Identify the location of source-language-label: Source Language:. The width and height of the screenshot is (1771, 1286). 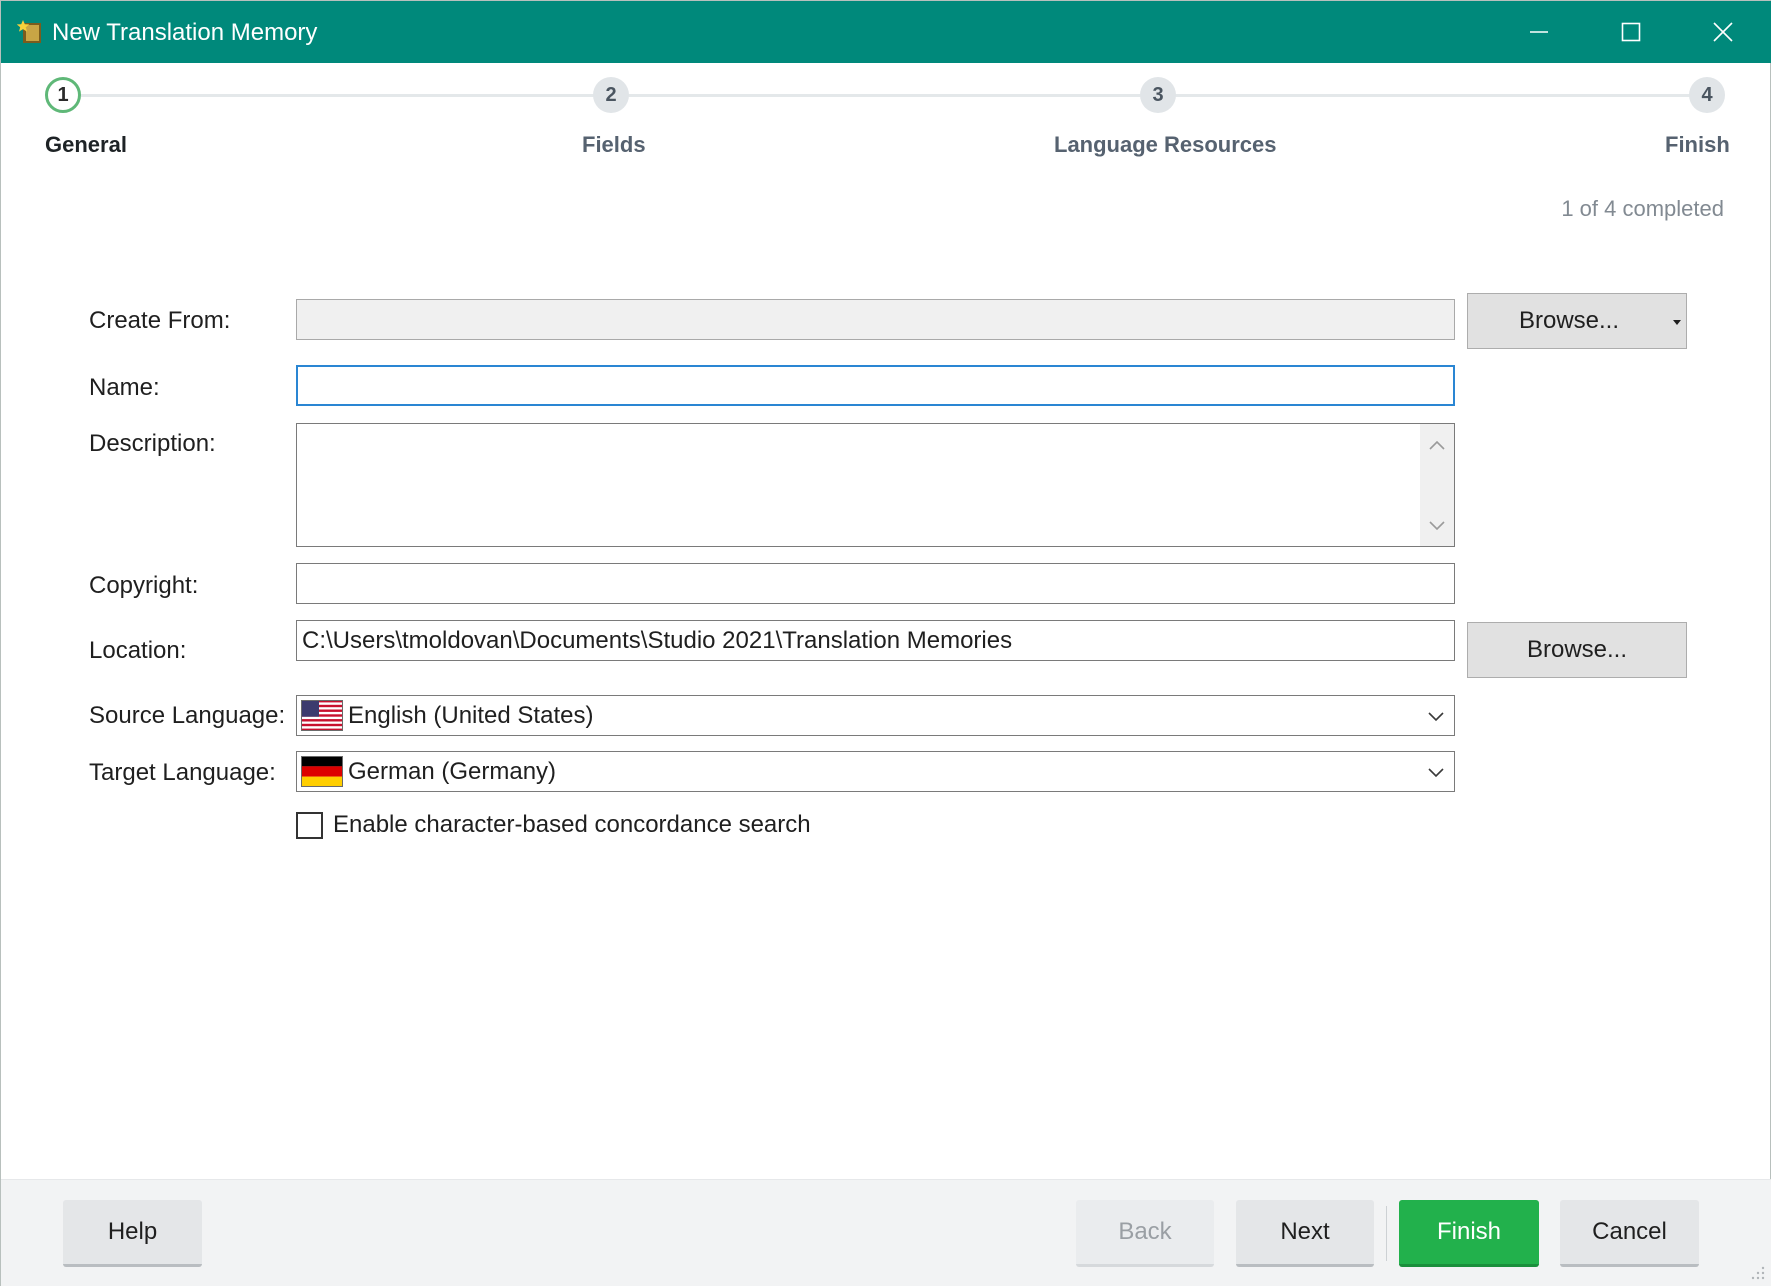
(187, 715).